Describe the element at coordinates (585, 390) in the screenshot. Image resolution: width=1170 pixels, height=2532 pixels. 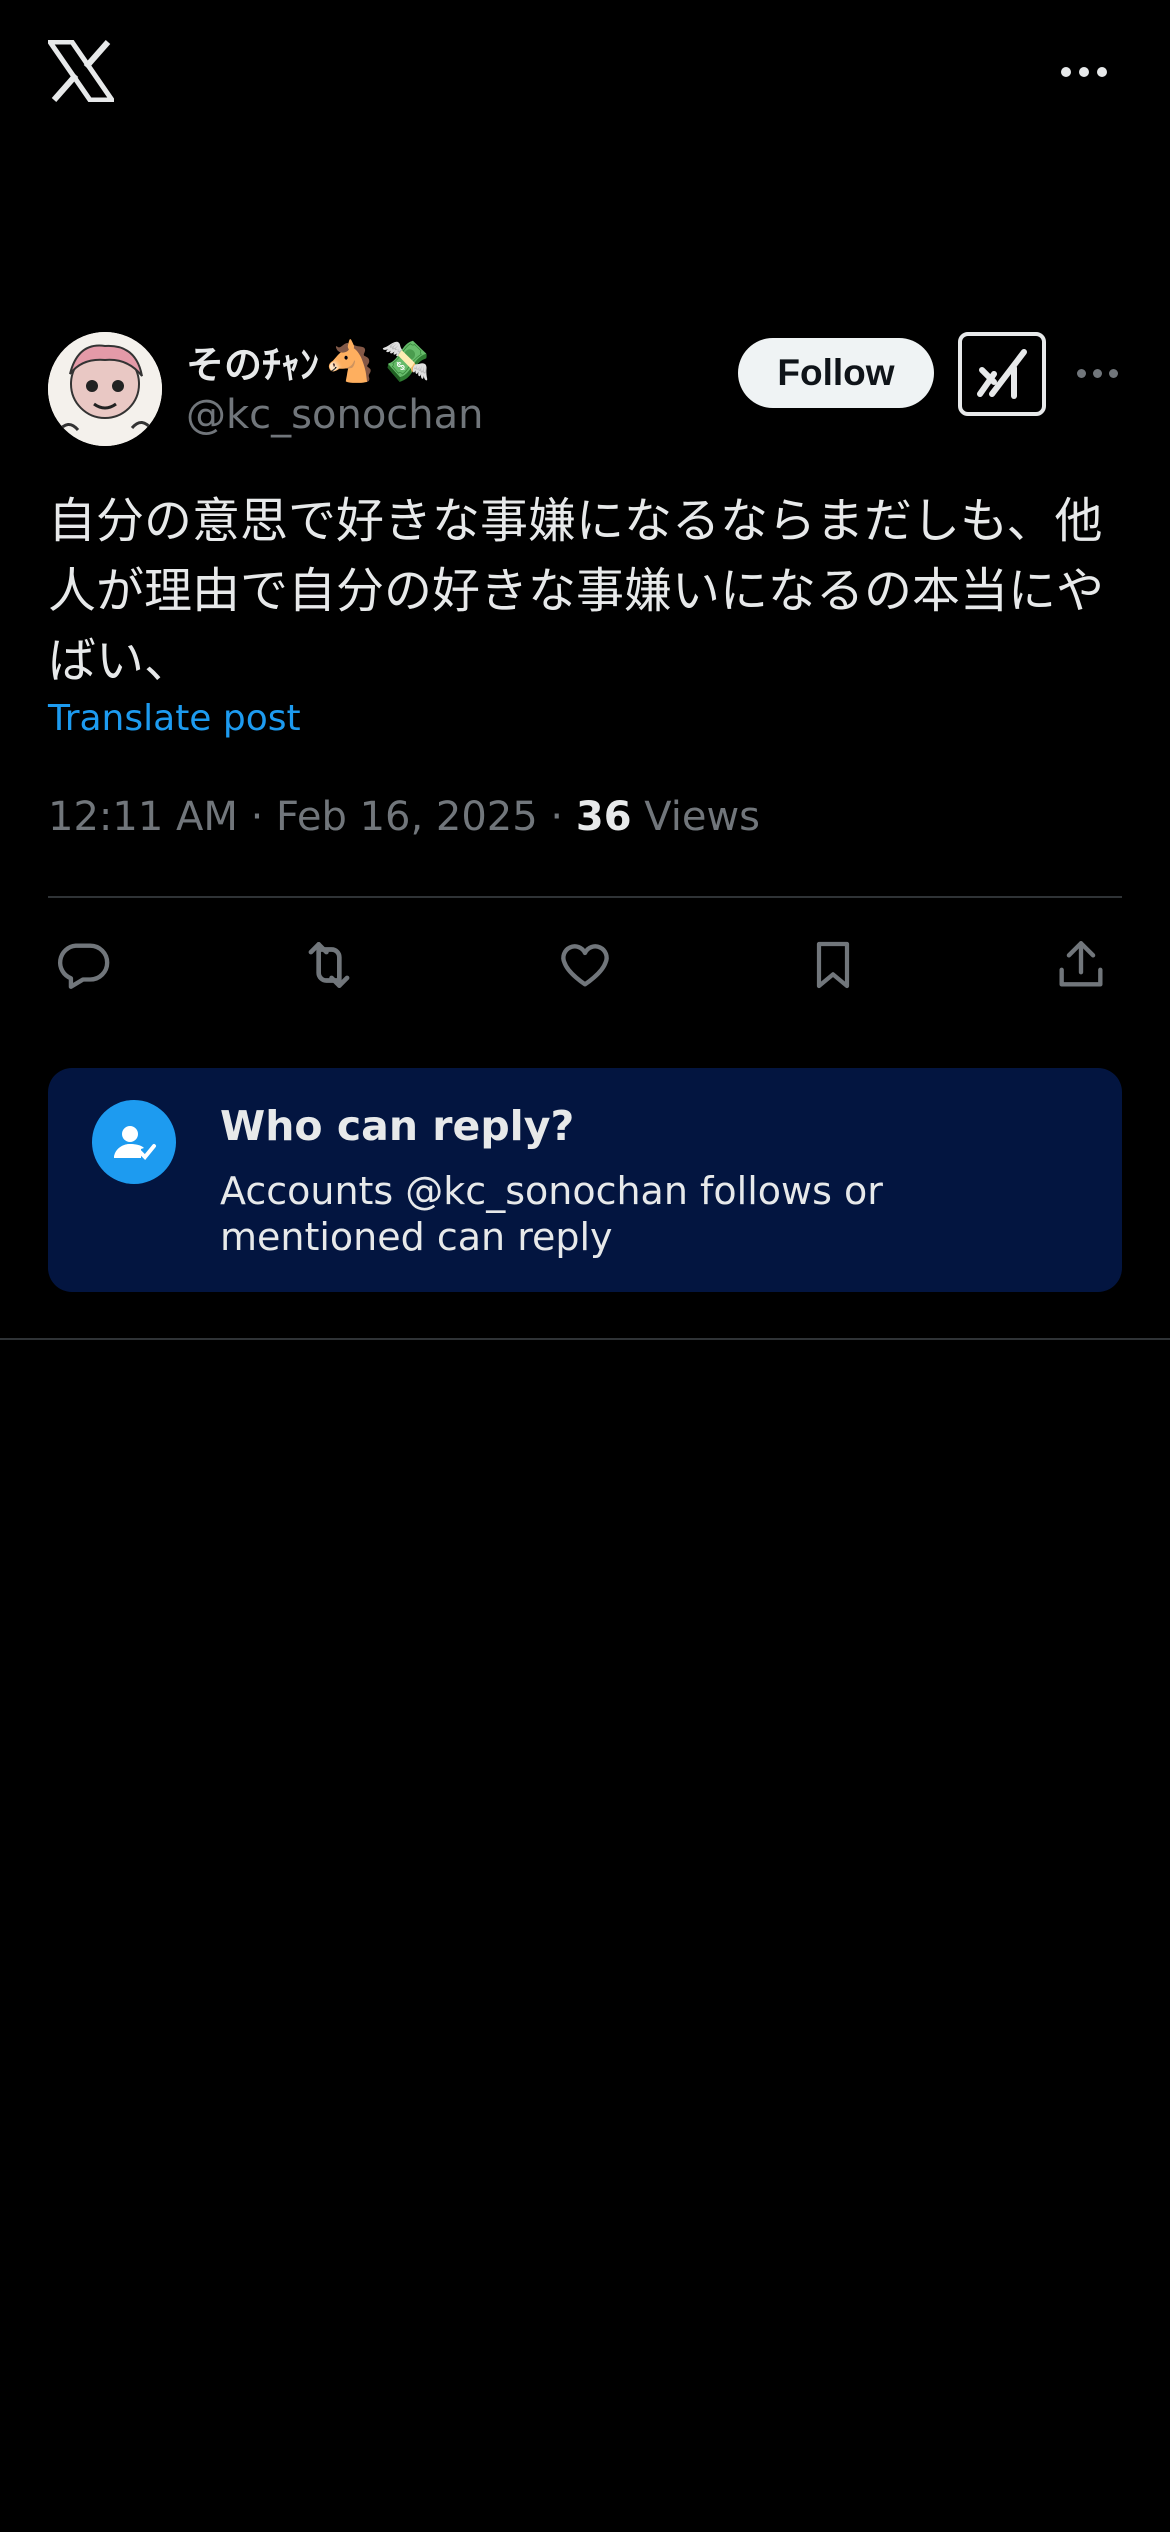
I see `post-author: そのﾁｬﾝ 🐴 💸 @kc_sonochan Follow` at that location.